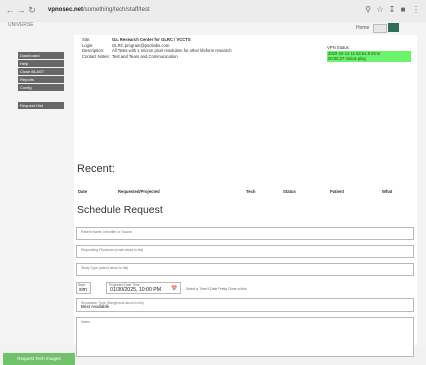 The image size is (426, 365). What do you see at coordinates (96, 56) in the screenshot?
I see `info-key: Contact Notes:` at bounding box center [96, 56].